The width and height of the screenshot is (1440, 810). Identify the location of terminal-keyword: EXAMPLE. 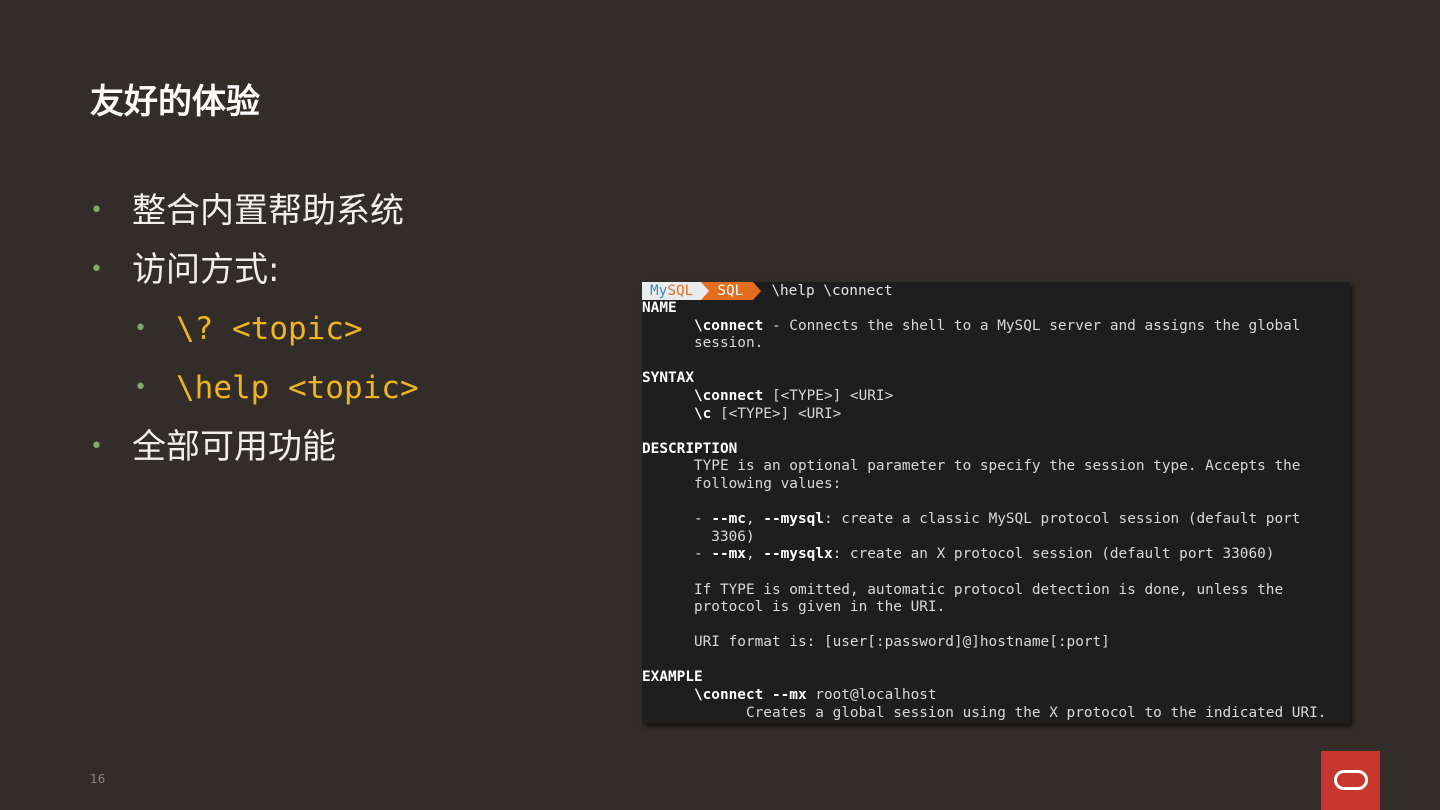
(672, 677).